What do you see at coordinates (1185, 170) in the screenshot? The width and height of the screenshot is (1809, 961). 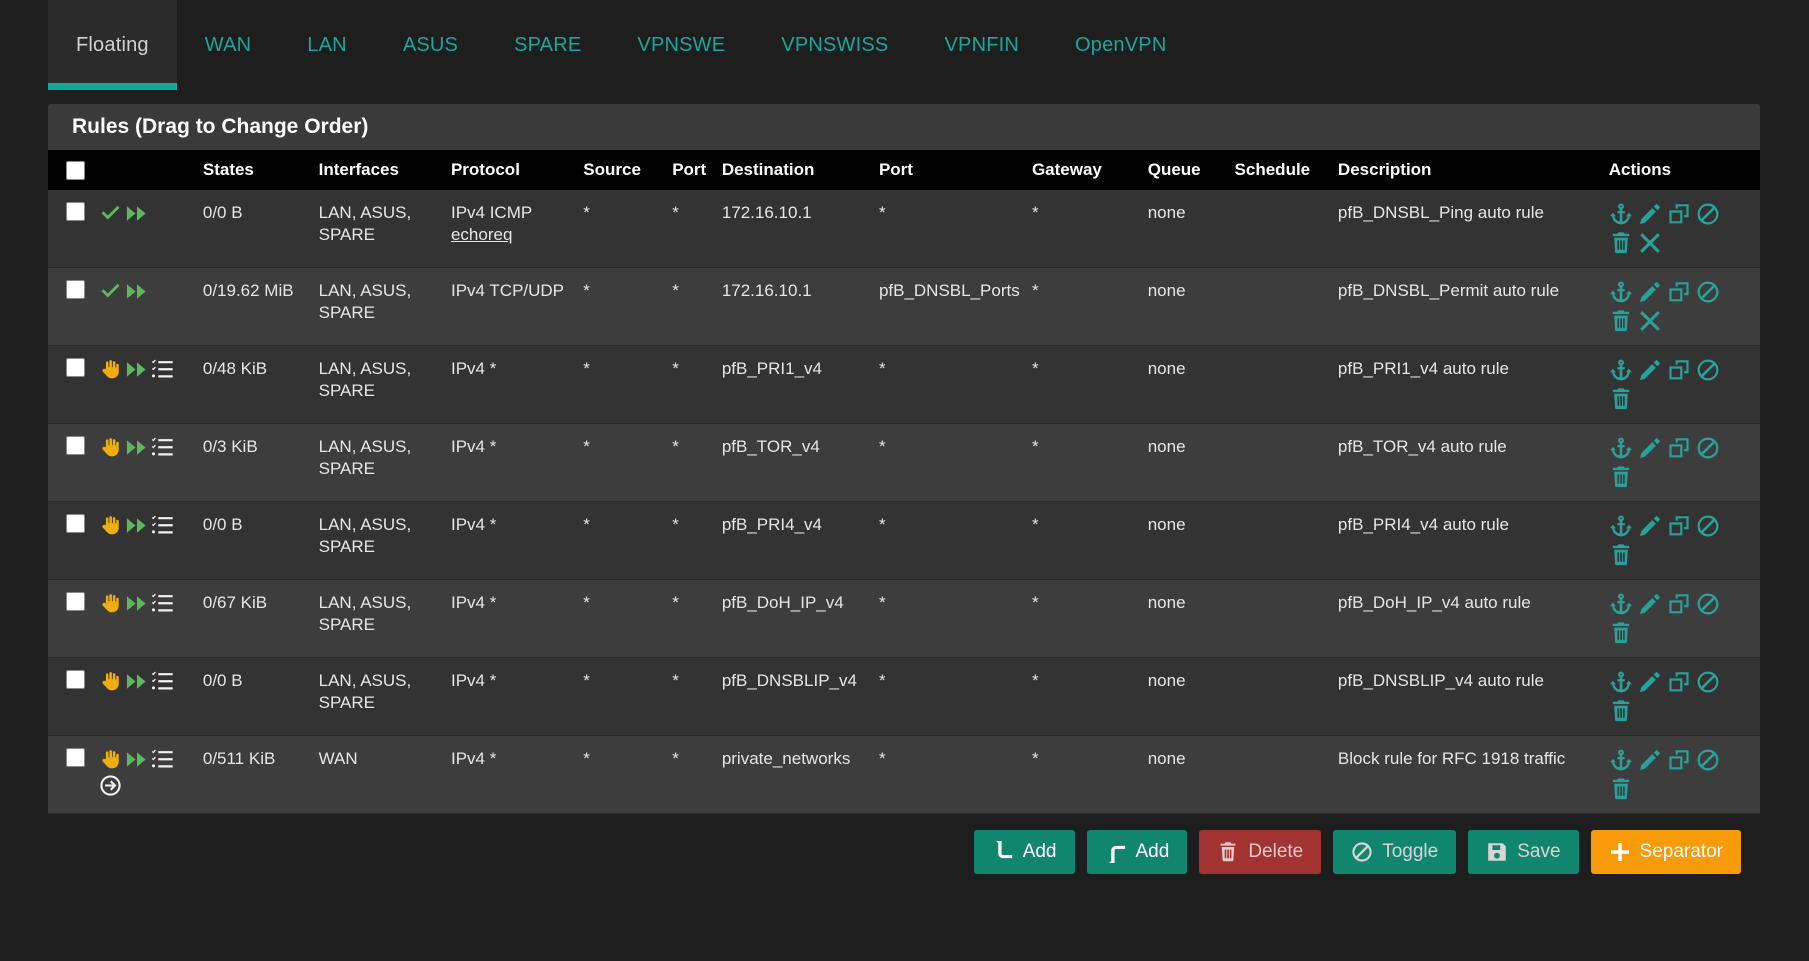 I see `header-queue: Queue` at bounding box center [1185, 170].